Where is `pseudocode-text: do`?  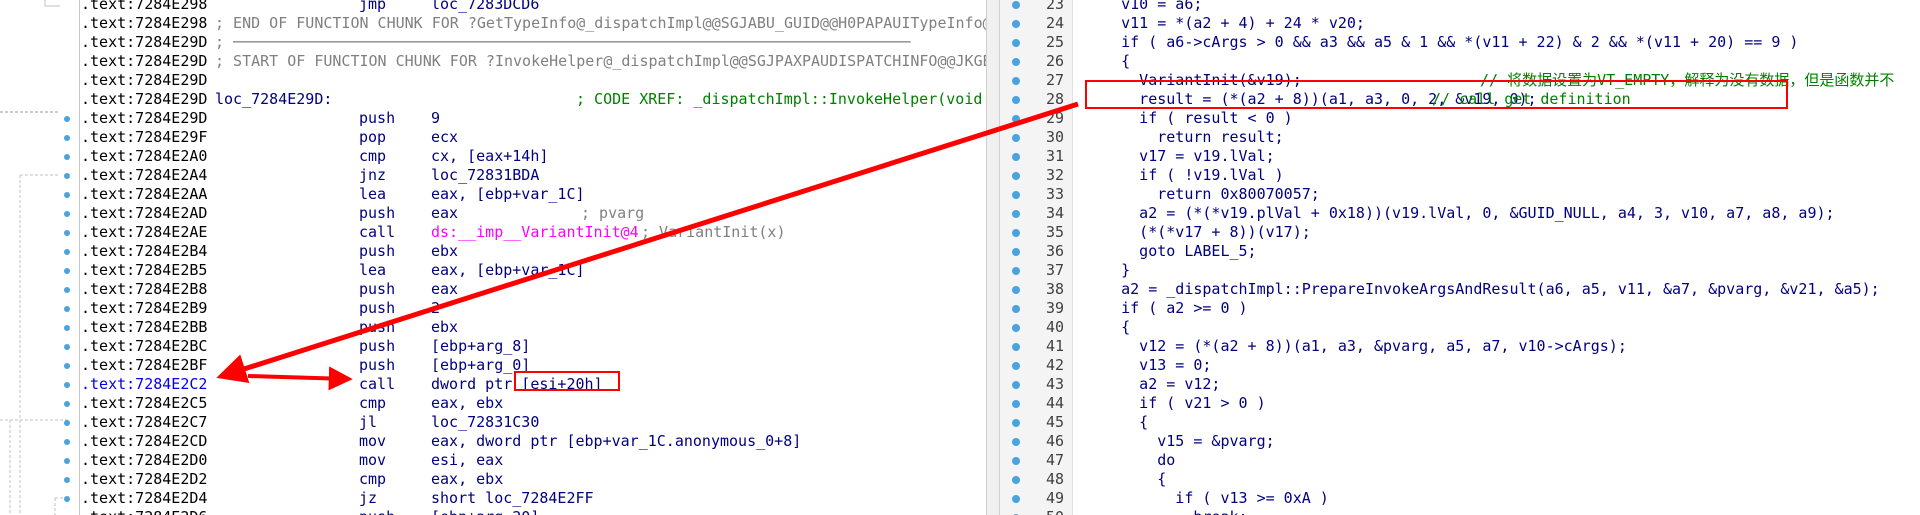
pseudocode-text: do is located at coordinates (1130, 460).